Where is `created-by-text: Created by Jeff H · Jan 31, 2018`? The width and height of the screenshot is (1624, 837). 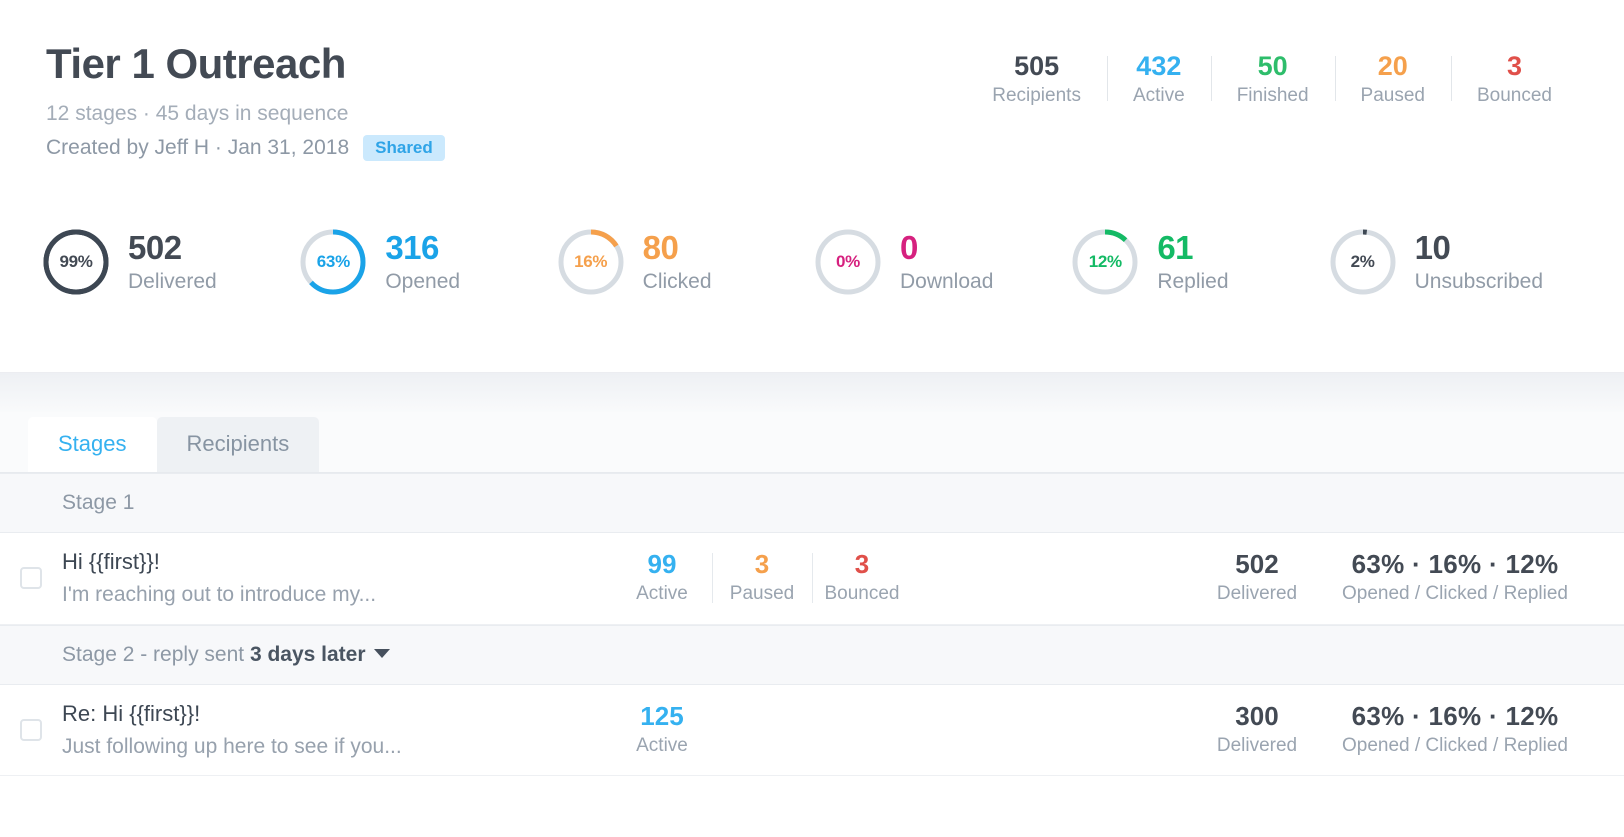 created-by-text: Created by Jeff H · Jan 31, 2018 is located at coordinates (198, 148).